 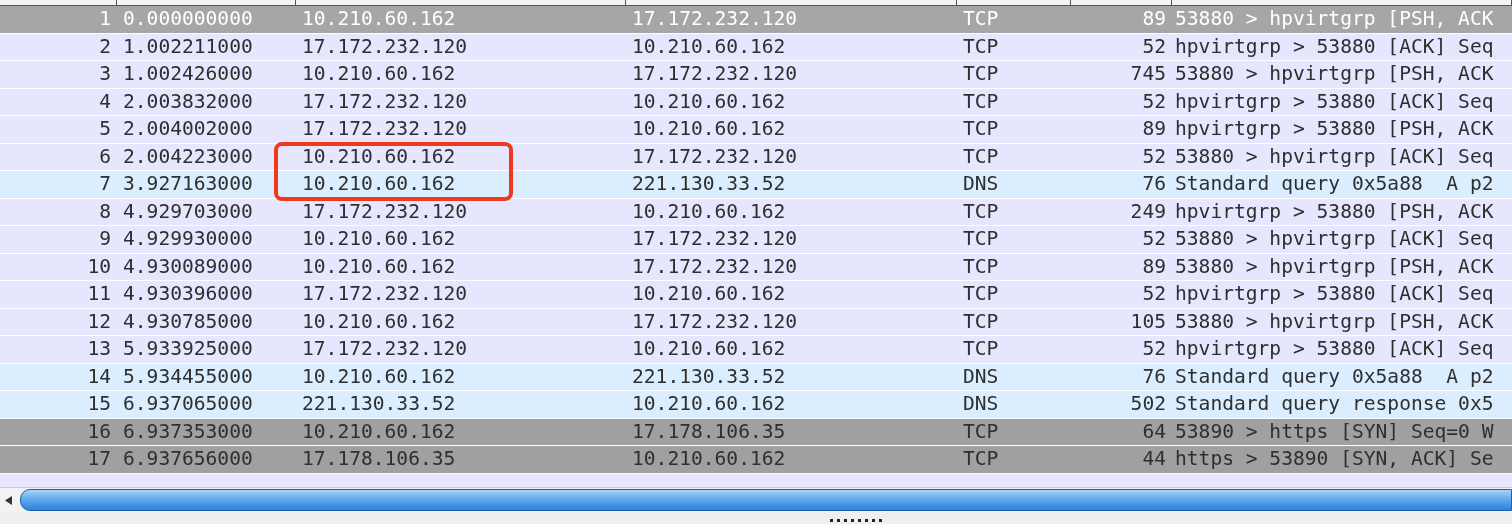 I want to click on length-cell-text: 44, so click(x=1154, y=459).